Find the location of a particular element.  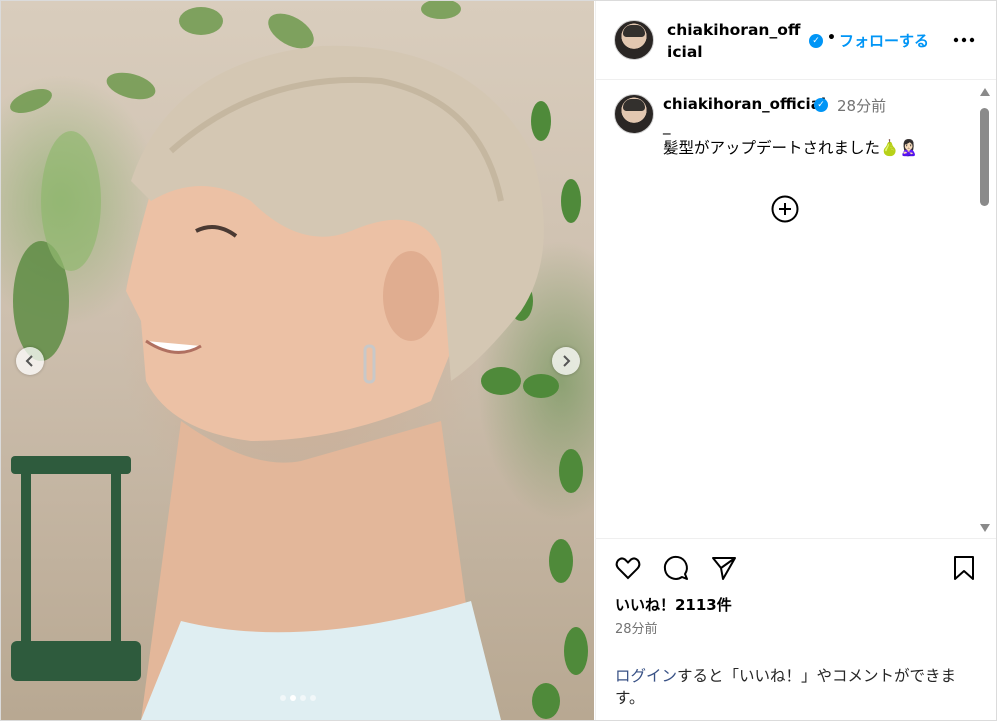

carousel-prev-button is located at coordinates (30, 361).